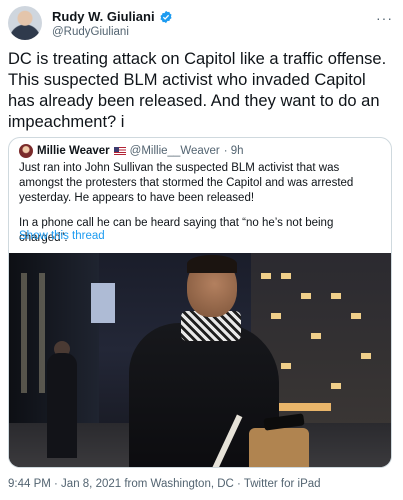 The image size is (403, 500). Describe the element at coordinates (233, 151) in the screenshot. I see `quoted-timestamp: · 9h` at that location.